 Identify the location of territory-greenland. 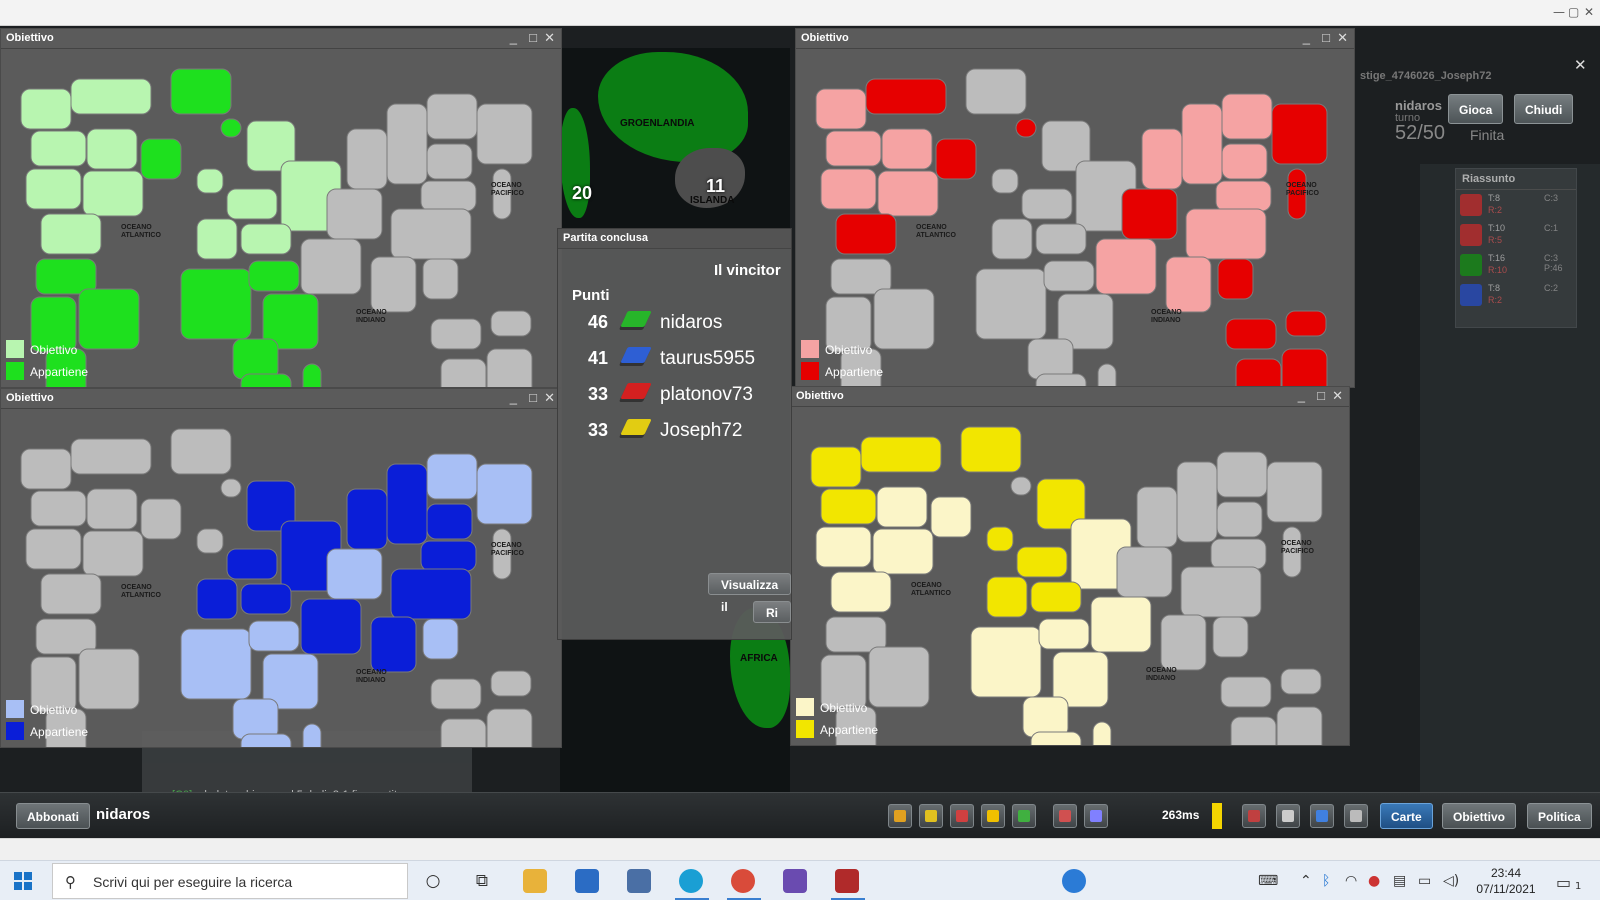
(201, 451).